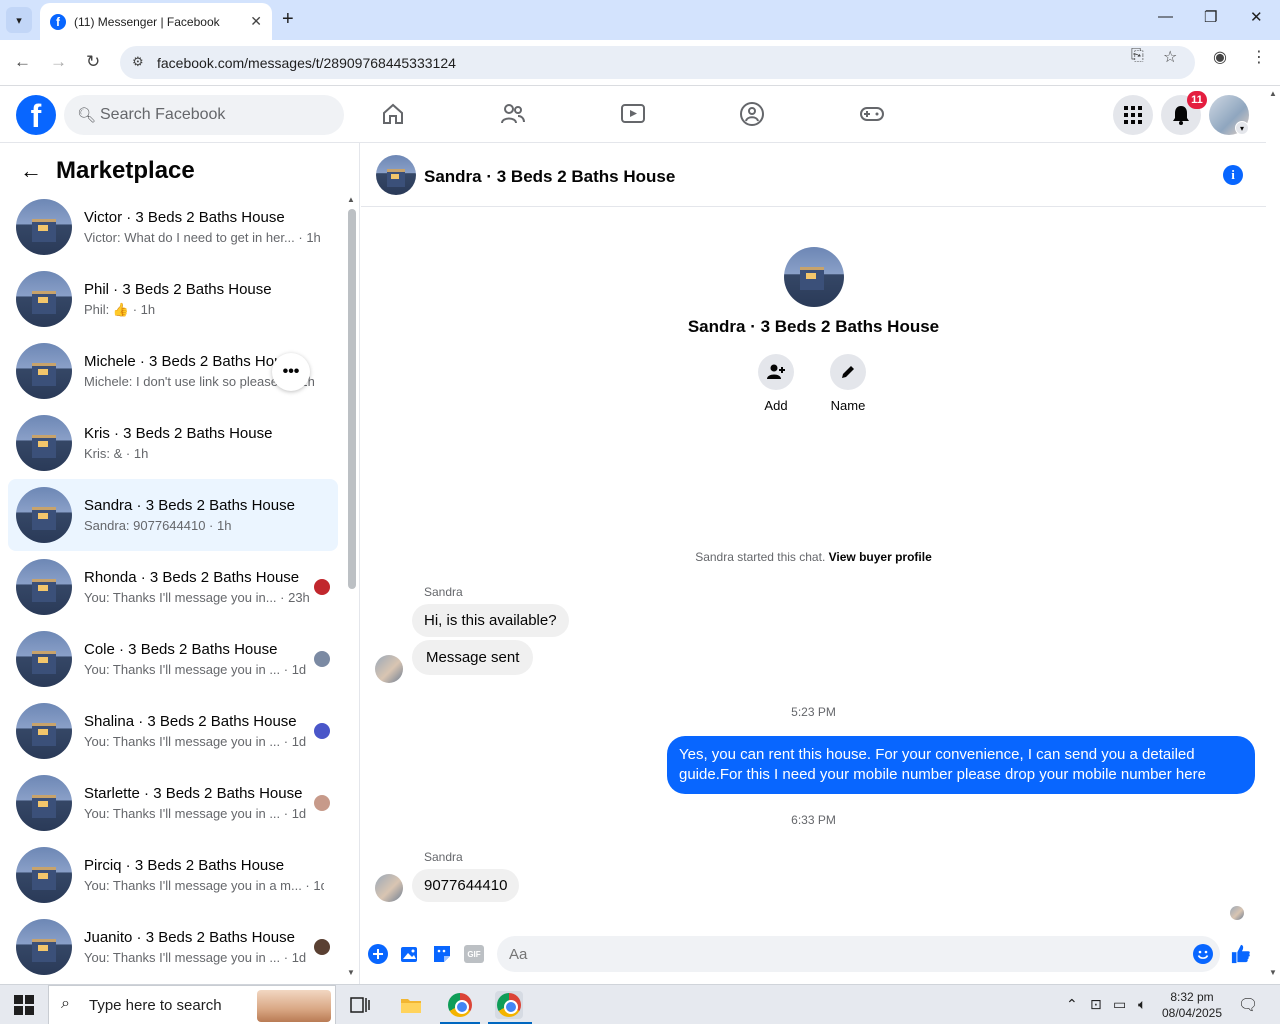 This screenshot has width=1280, height=1024. Describe the element at coordinates (1242, 128) in the screenshot. I see `account-chevron-down-icon: ▾` at that location.